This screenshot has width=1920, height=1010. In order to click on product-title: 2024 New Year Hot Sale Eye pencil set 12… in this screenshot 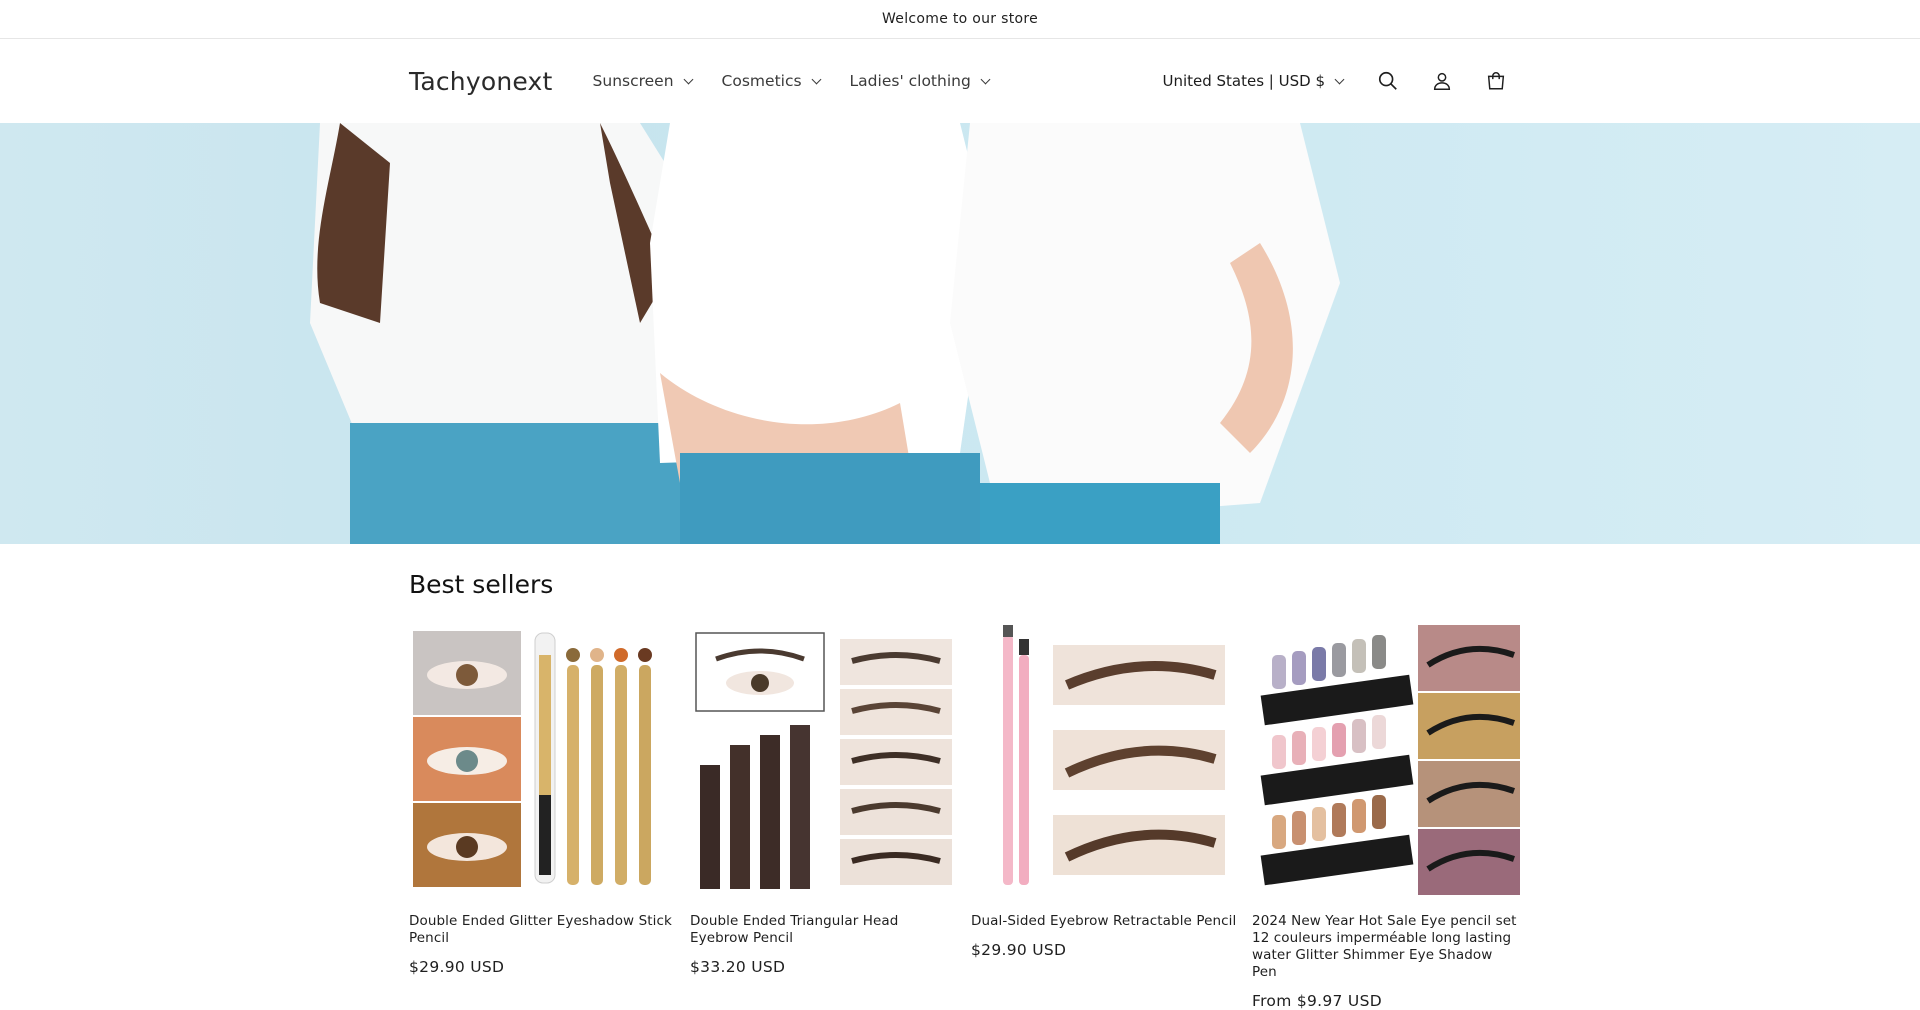, I will do `click(1386, 947)`.